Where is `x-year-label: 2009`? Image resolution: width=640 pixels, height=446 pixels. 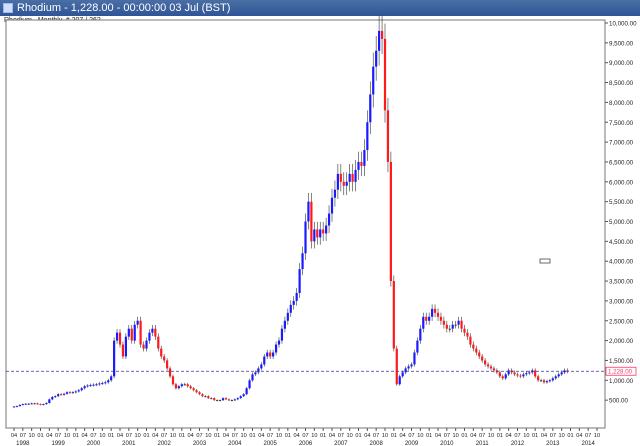 x-year-label: 2009 is located at coordinates (412, 443).